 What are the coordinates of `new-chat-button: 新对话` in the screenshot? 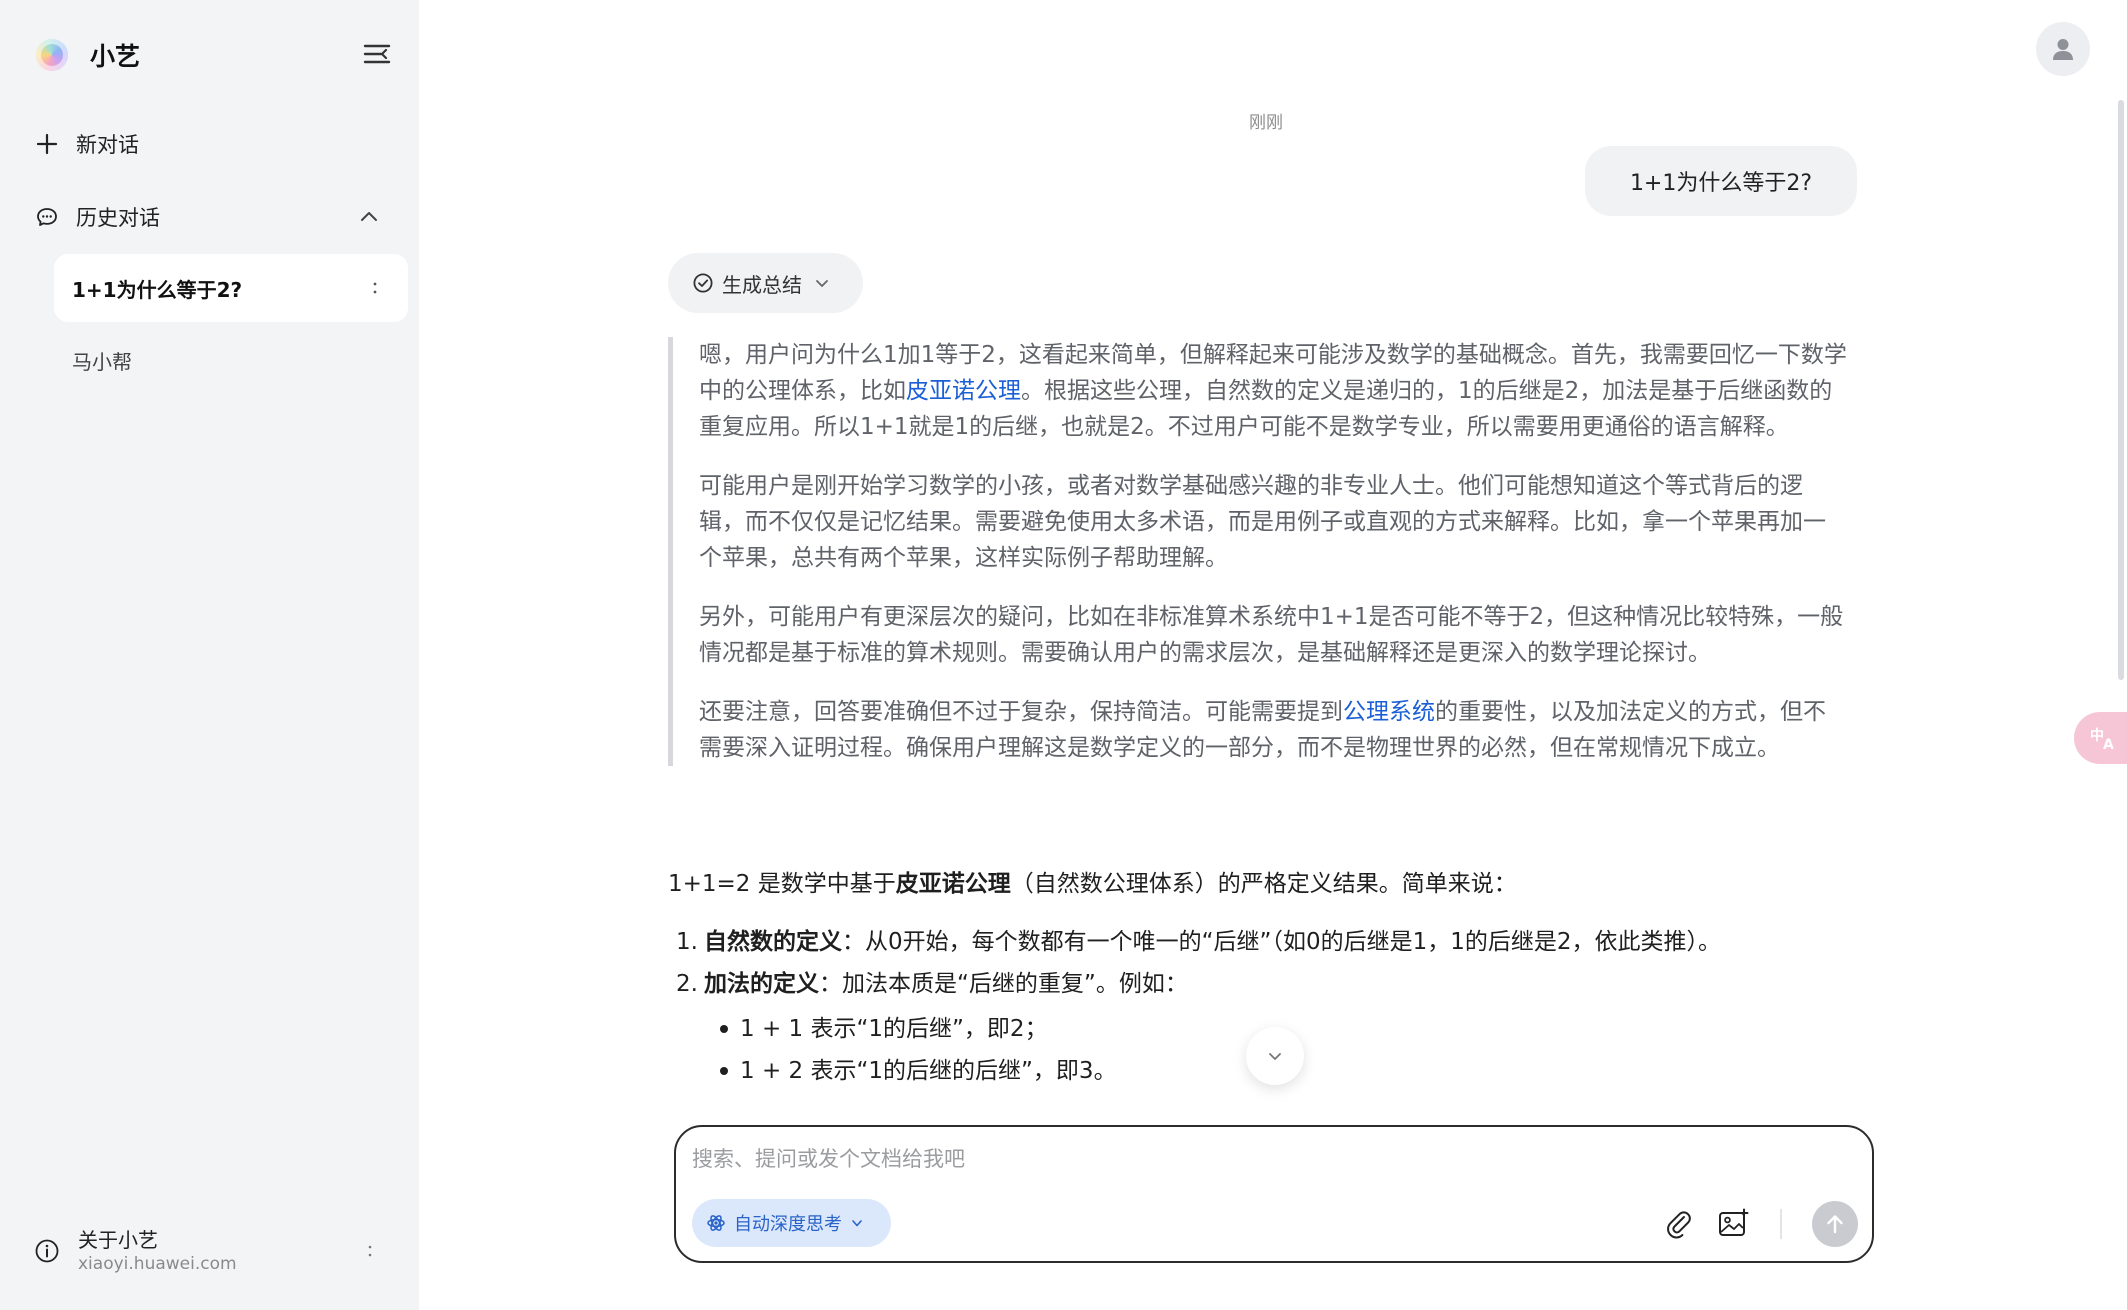 It's located at (86, 144).